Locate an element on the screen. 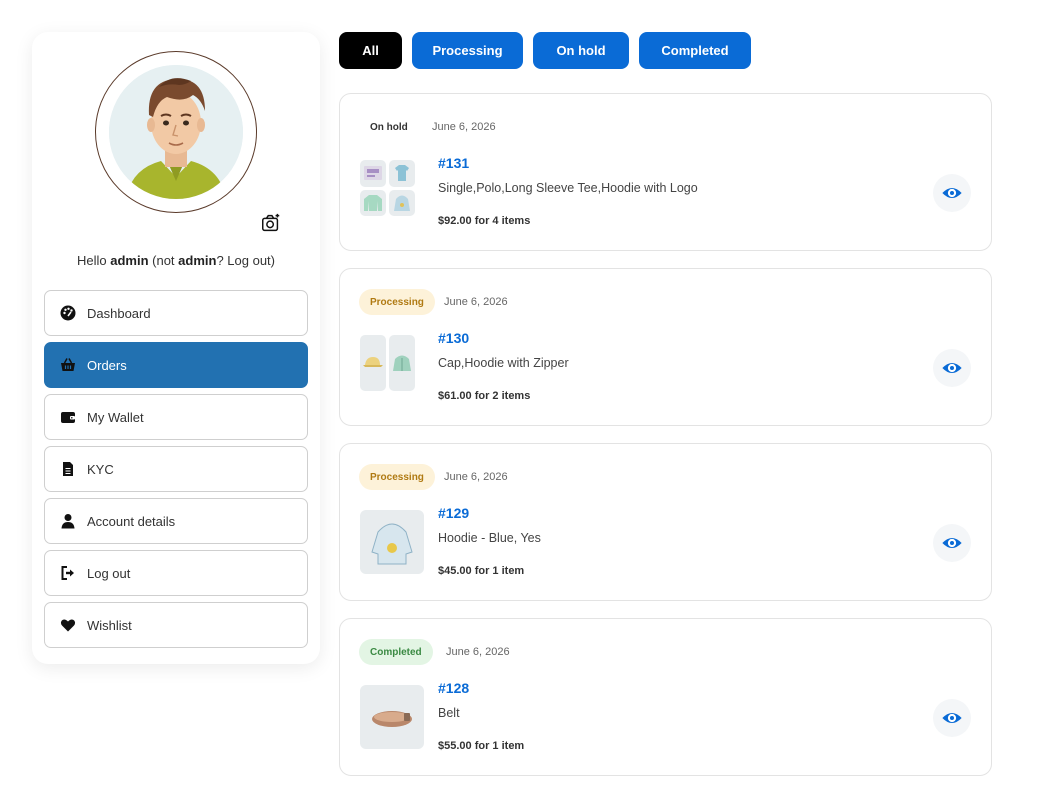 This screenshot has width=1046, height=804. order-number-link: #131 is located at coordinates (453, 163).